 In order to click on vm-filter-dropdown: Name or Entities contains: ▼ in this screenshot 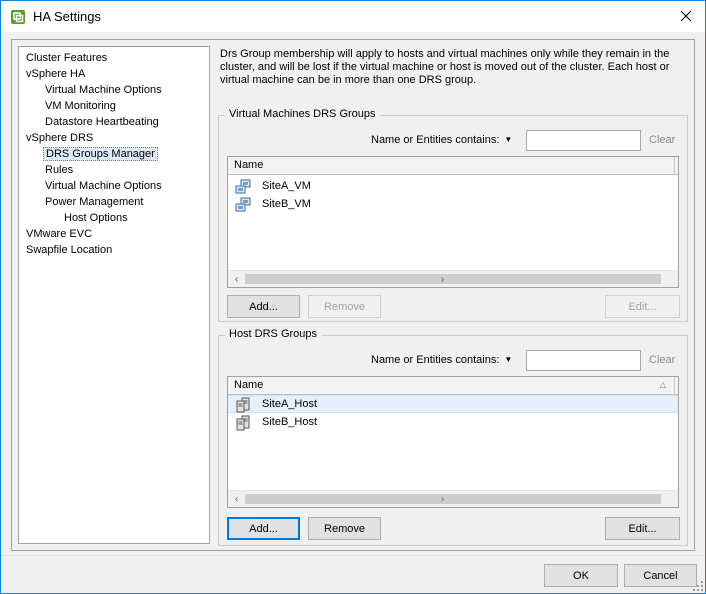, I will do `click(441, 140)`.